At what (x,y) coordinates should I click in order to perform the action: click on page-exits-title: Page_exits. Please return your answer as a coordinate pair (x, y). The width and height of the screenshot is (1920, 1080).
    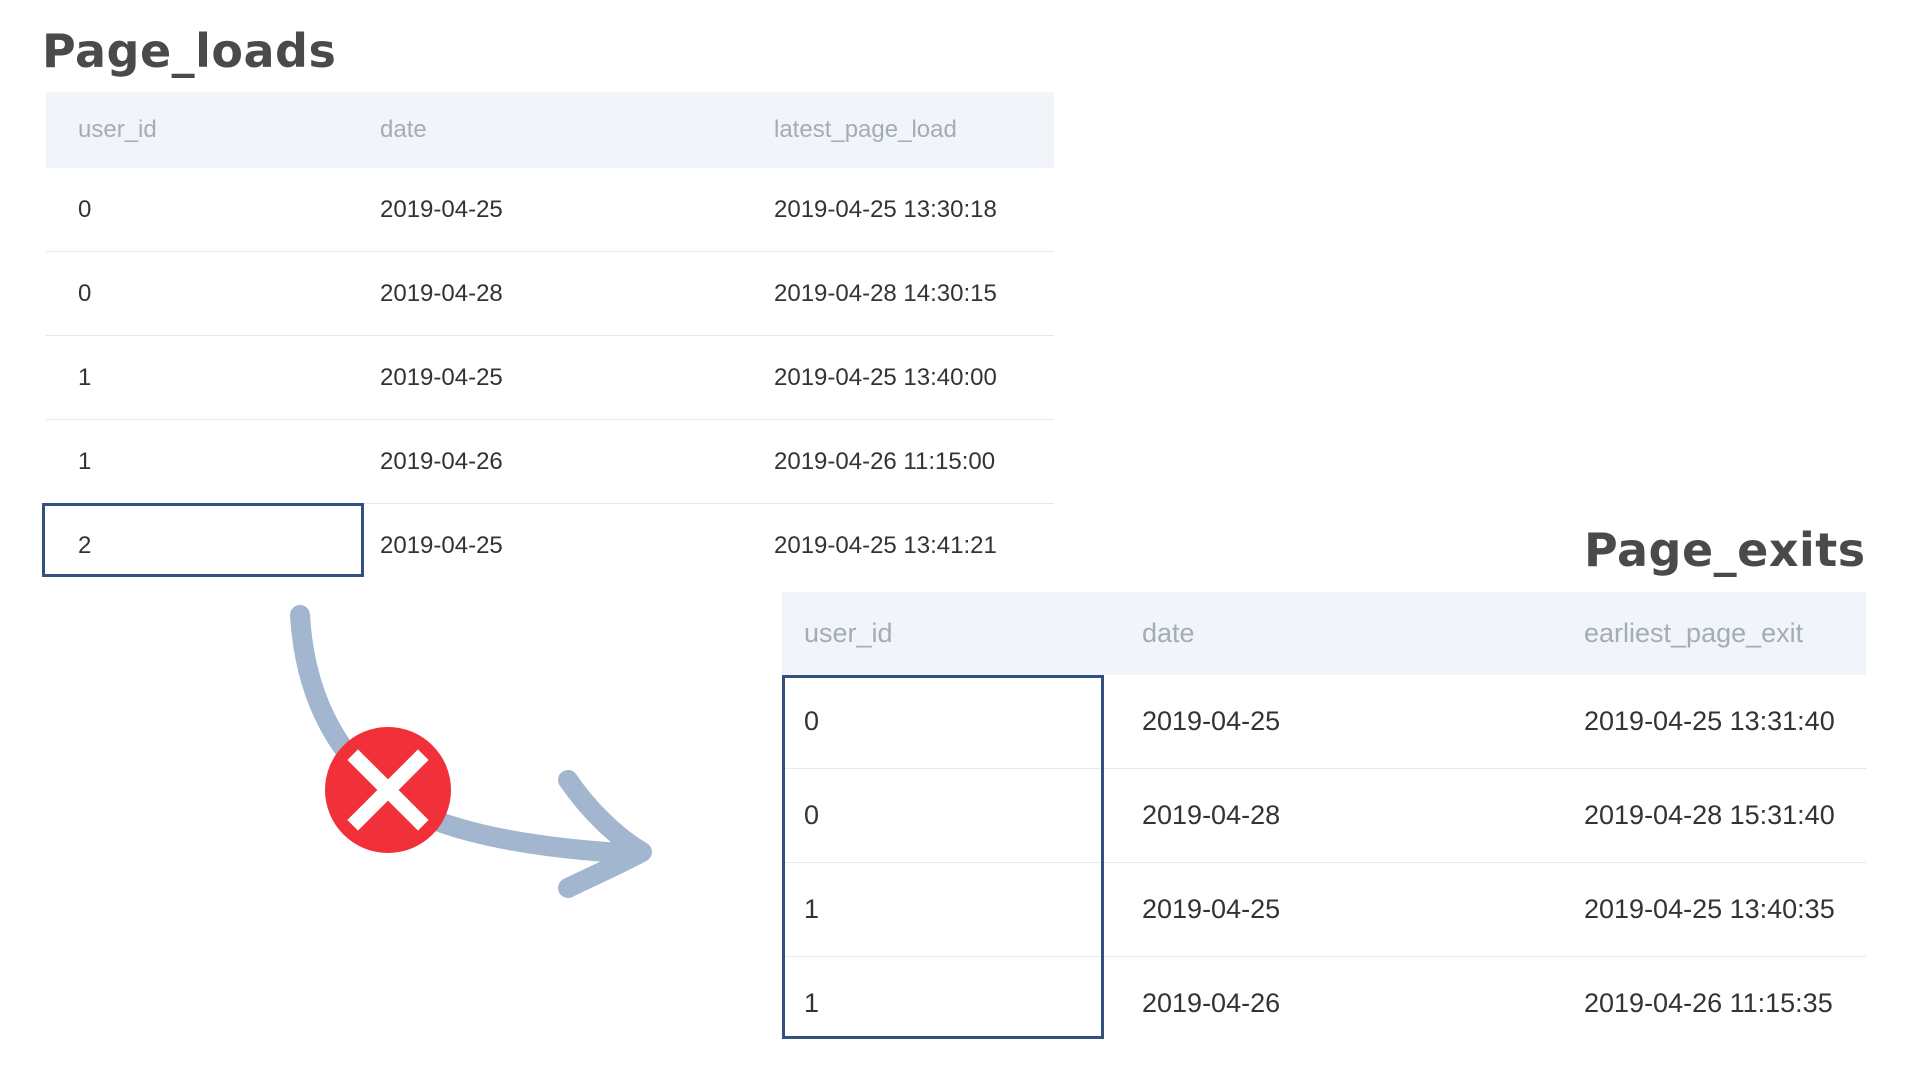
    Looking at the image, I should click on (1725, 550).